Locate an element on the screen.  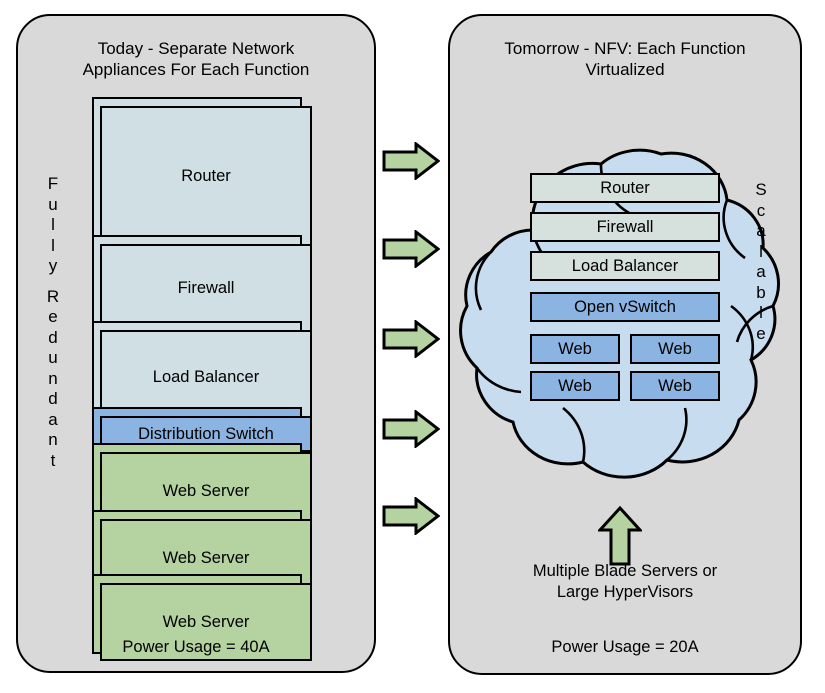
appliance-firewall: Firewall is located at coordinates (205, 284).